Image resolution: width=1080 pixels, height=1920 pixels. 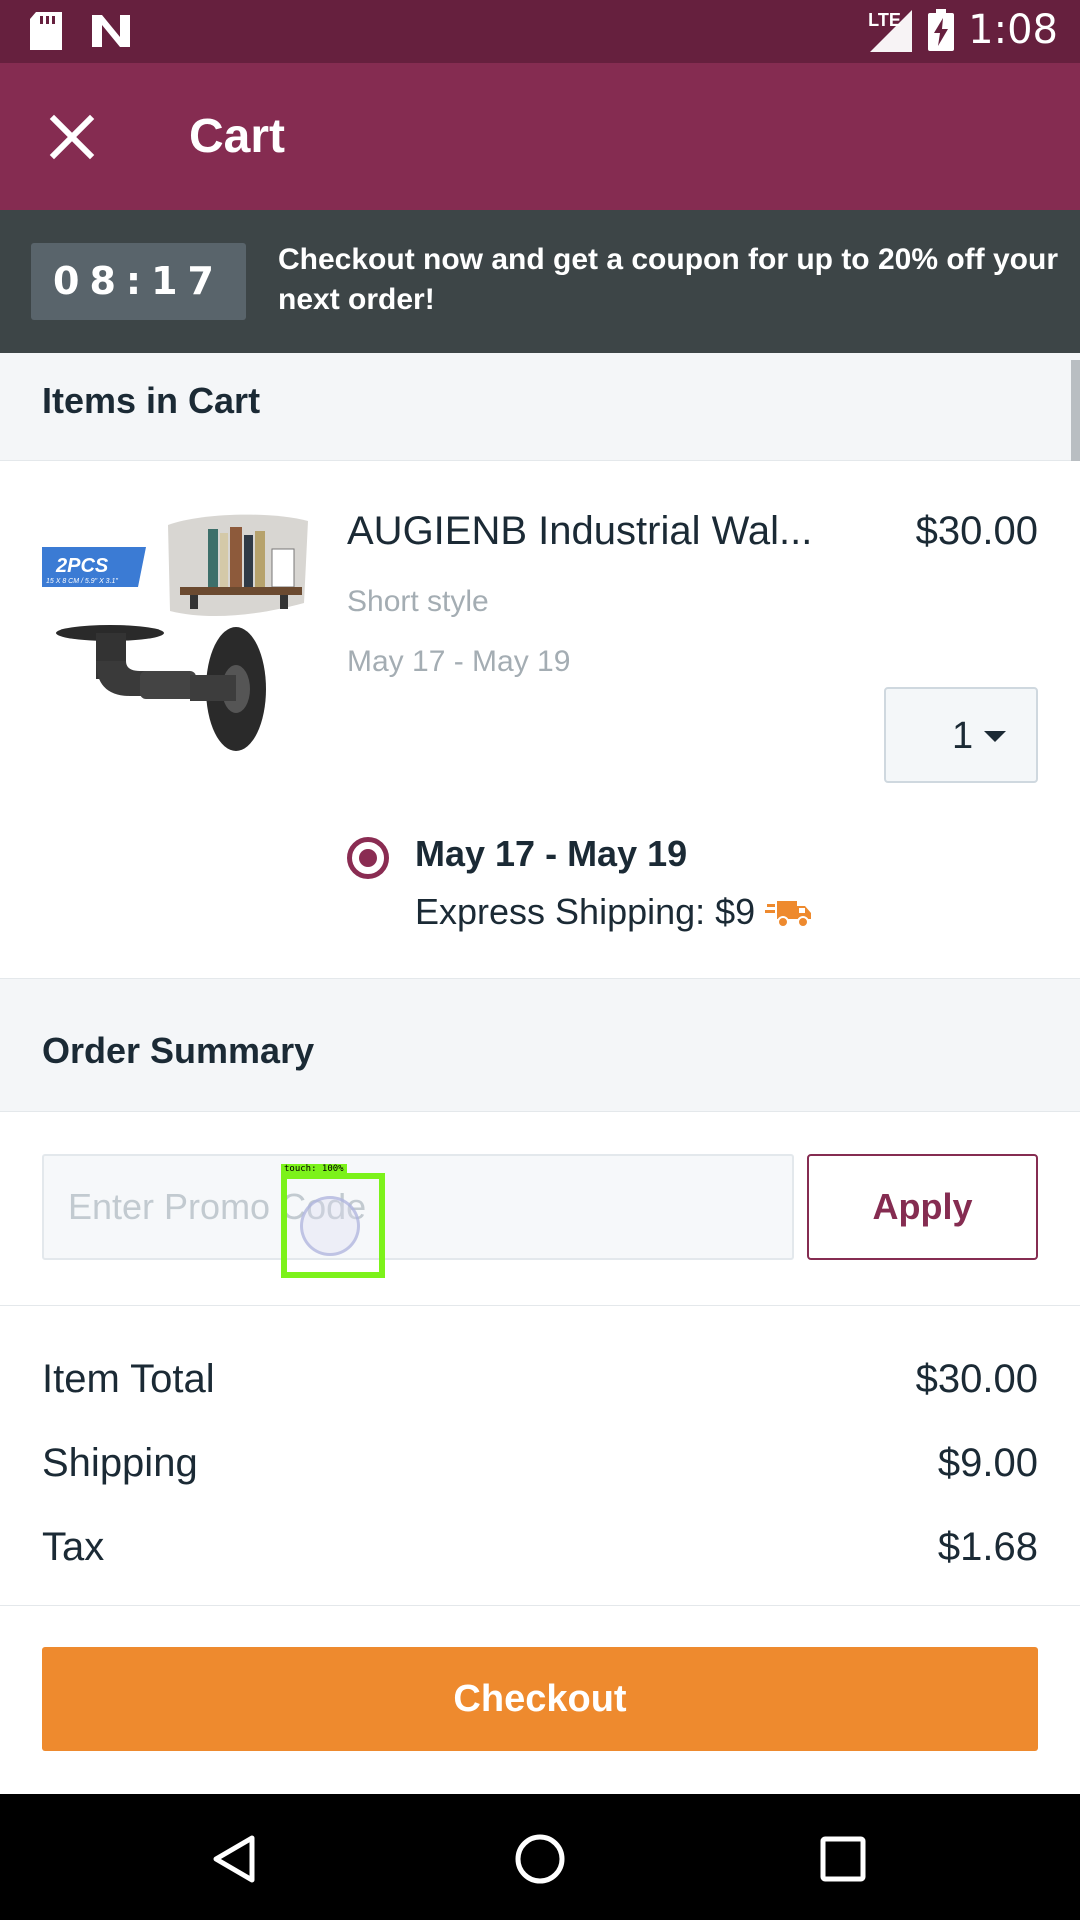 What do you see at coordinates (237, 136) in the screenshot?
I see `page-title: Cart` at bounding box center [237, 136].